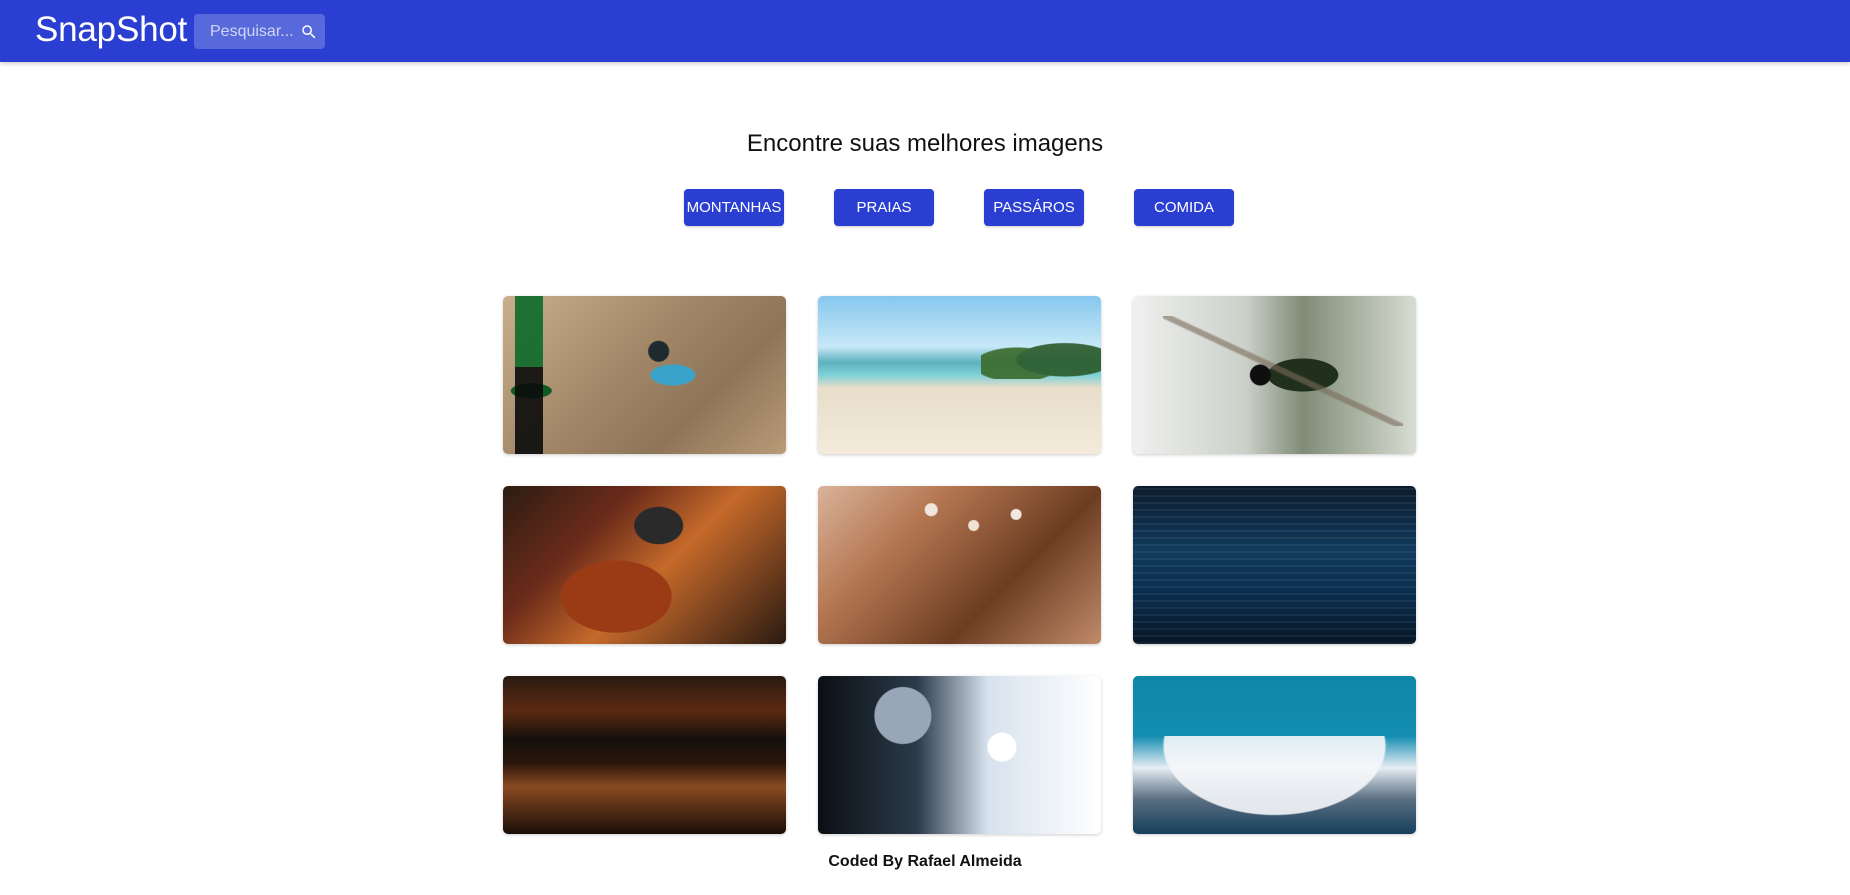 The width and height of the screenshot is (1850, 895). Describe the element at coordinates (1184, 207) in the screenshot. I see `filter-comida-button: COMIDA` at that location.